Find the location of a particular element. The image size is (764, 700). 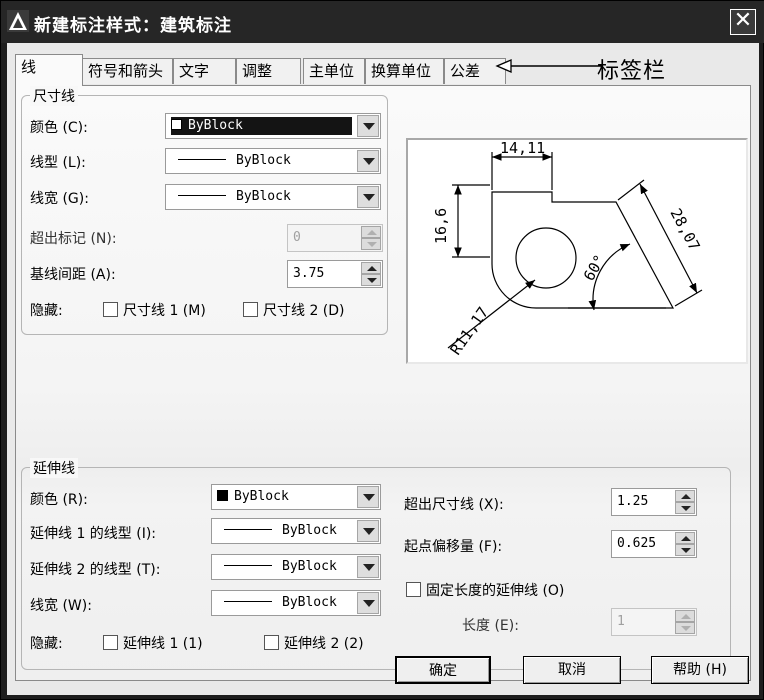

suppress-dim-line-1-label: 尺寸线 1 (M) is located at coordinates (164, 311).